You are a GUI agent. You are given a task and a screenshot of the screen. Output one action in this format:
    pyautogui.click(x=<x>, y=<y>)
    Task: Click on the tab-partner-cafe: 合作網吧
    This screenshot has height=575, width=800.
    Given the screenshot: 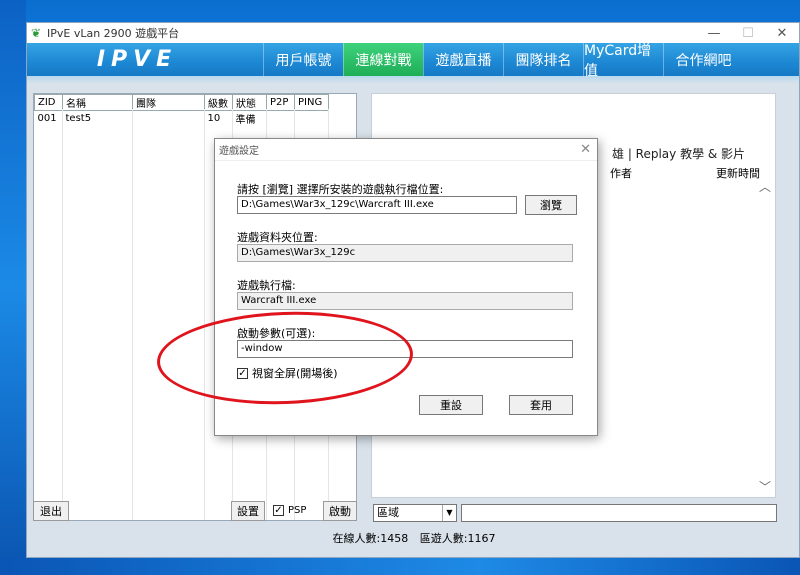 What is the action you would take?
    pyautogui.click(x=703, y=59)
    